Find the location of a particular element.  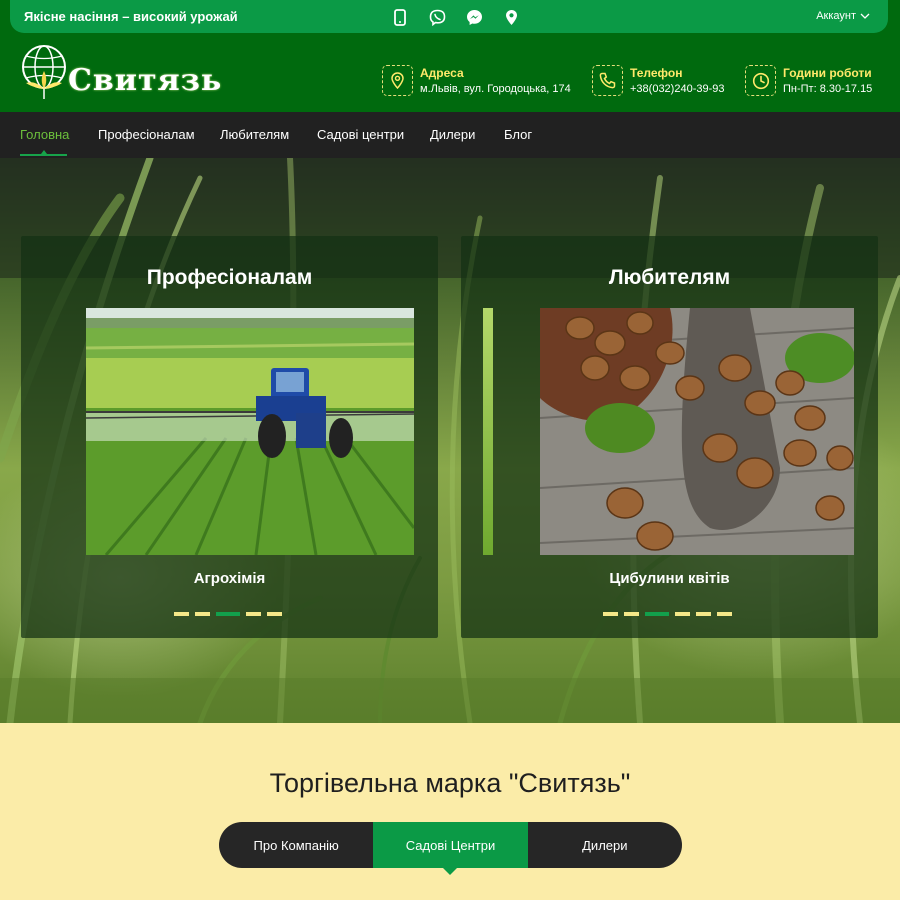

messenger-icon is located at coordinates (474, 17).